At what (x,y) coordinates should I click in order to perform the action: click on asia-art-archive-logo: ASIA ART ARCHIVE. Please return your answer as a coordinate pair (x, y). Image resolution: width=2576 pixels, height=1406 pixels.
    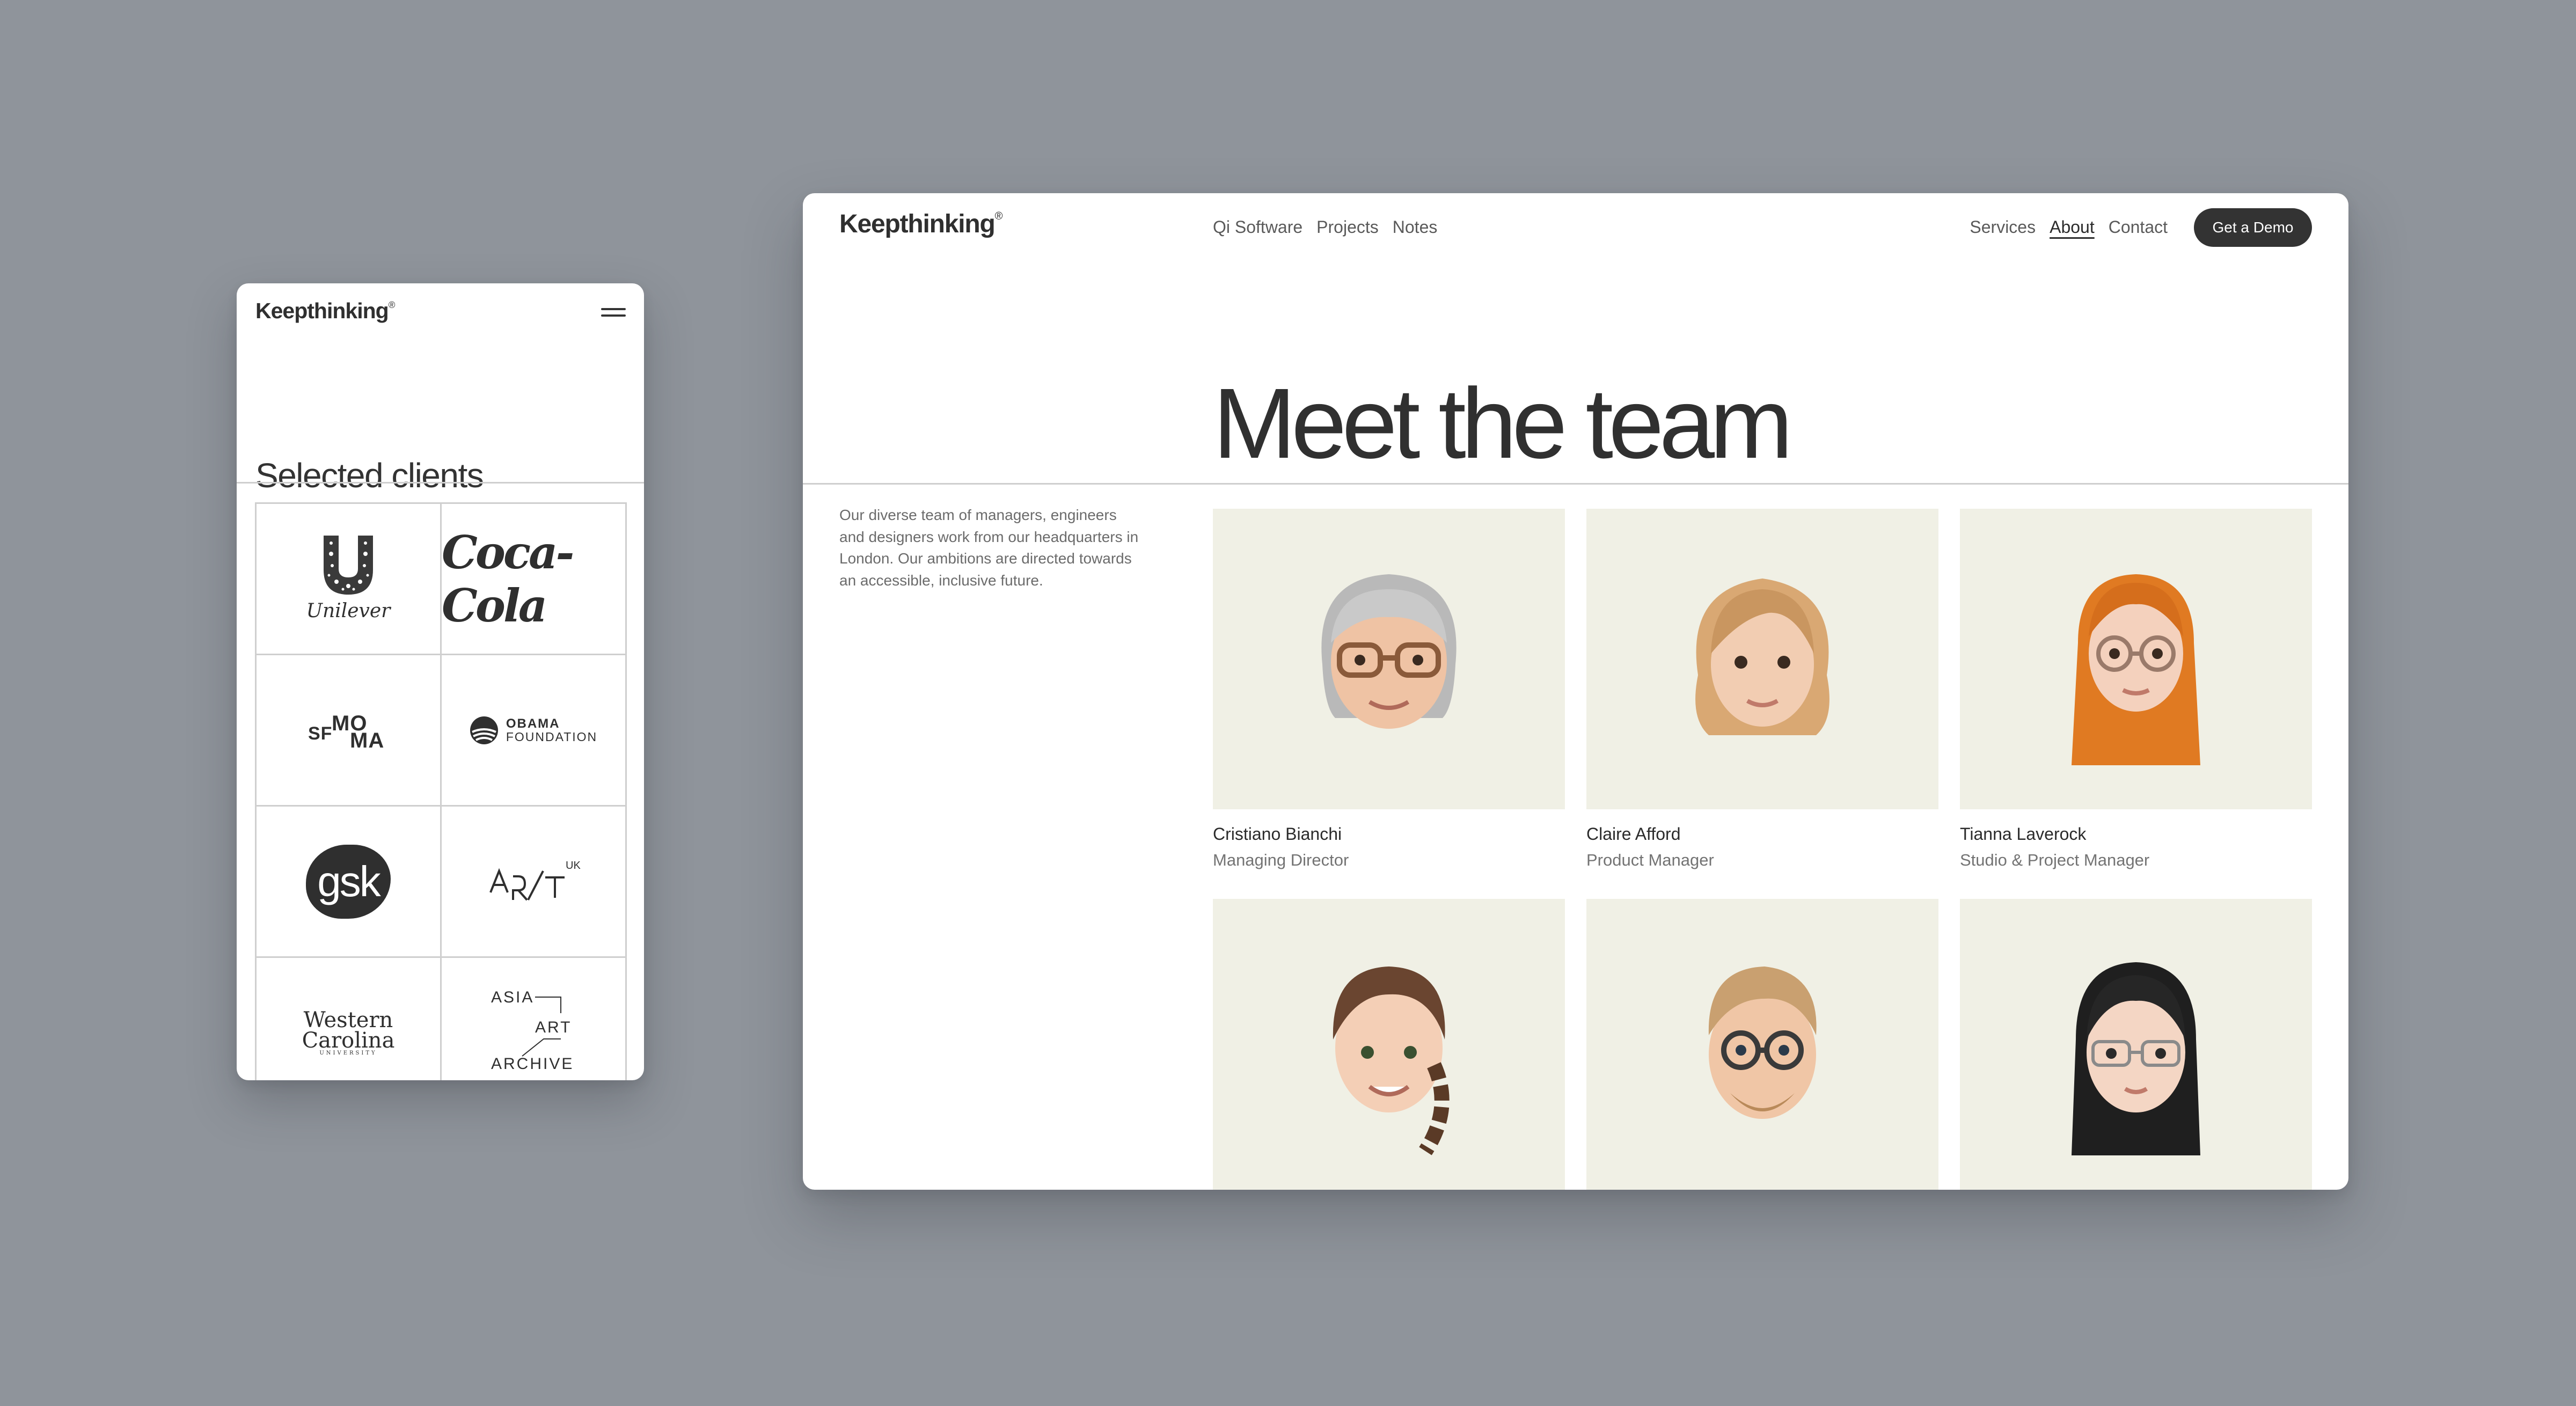
    Looking at the image, I should click on (532, 1030).